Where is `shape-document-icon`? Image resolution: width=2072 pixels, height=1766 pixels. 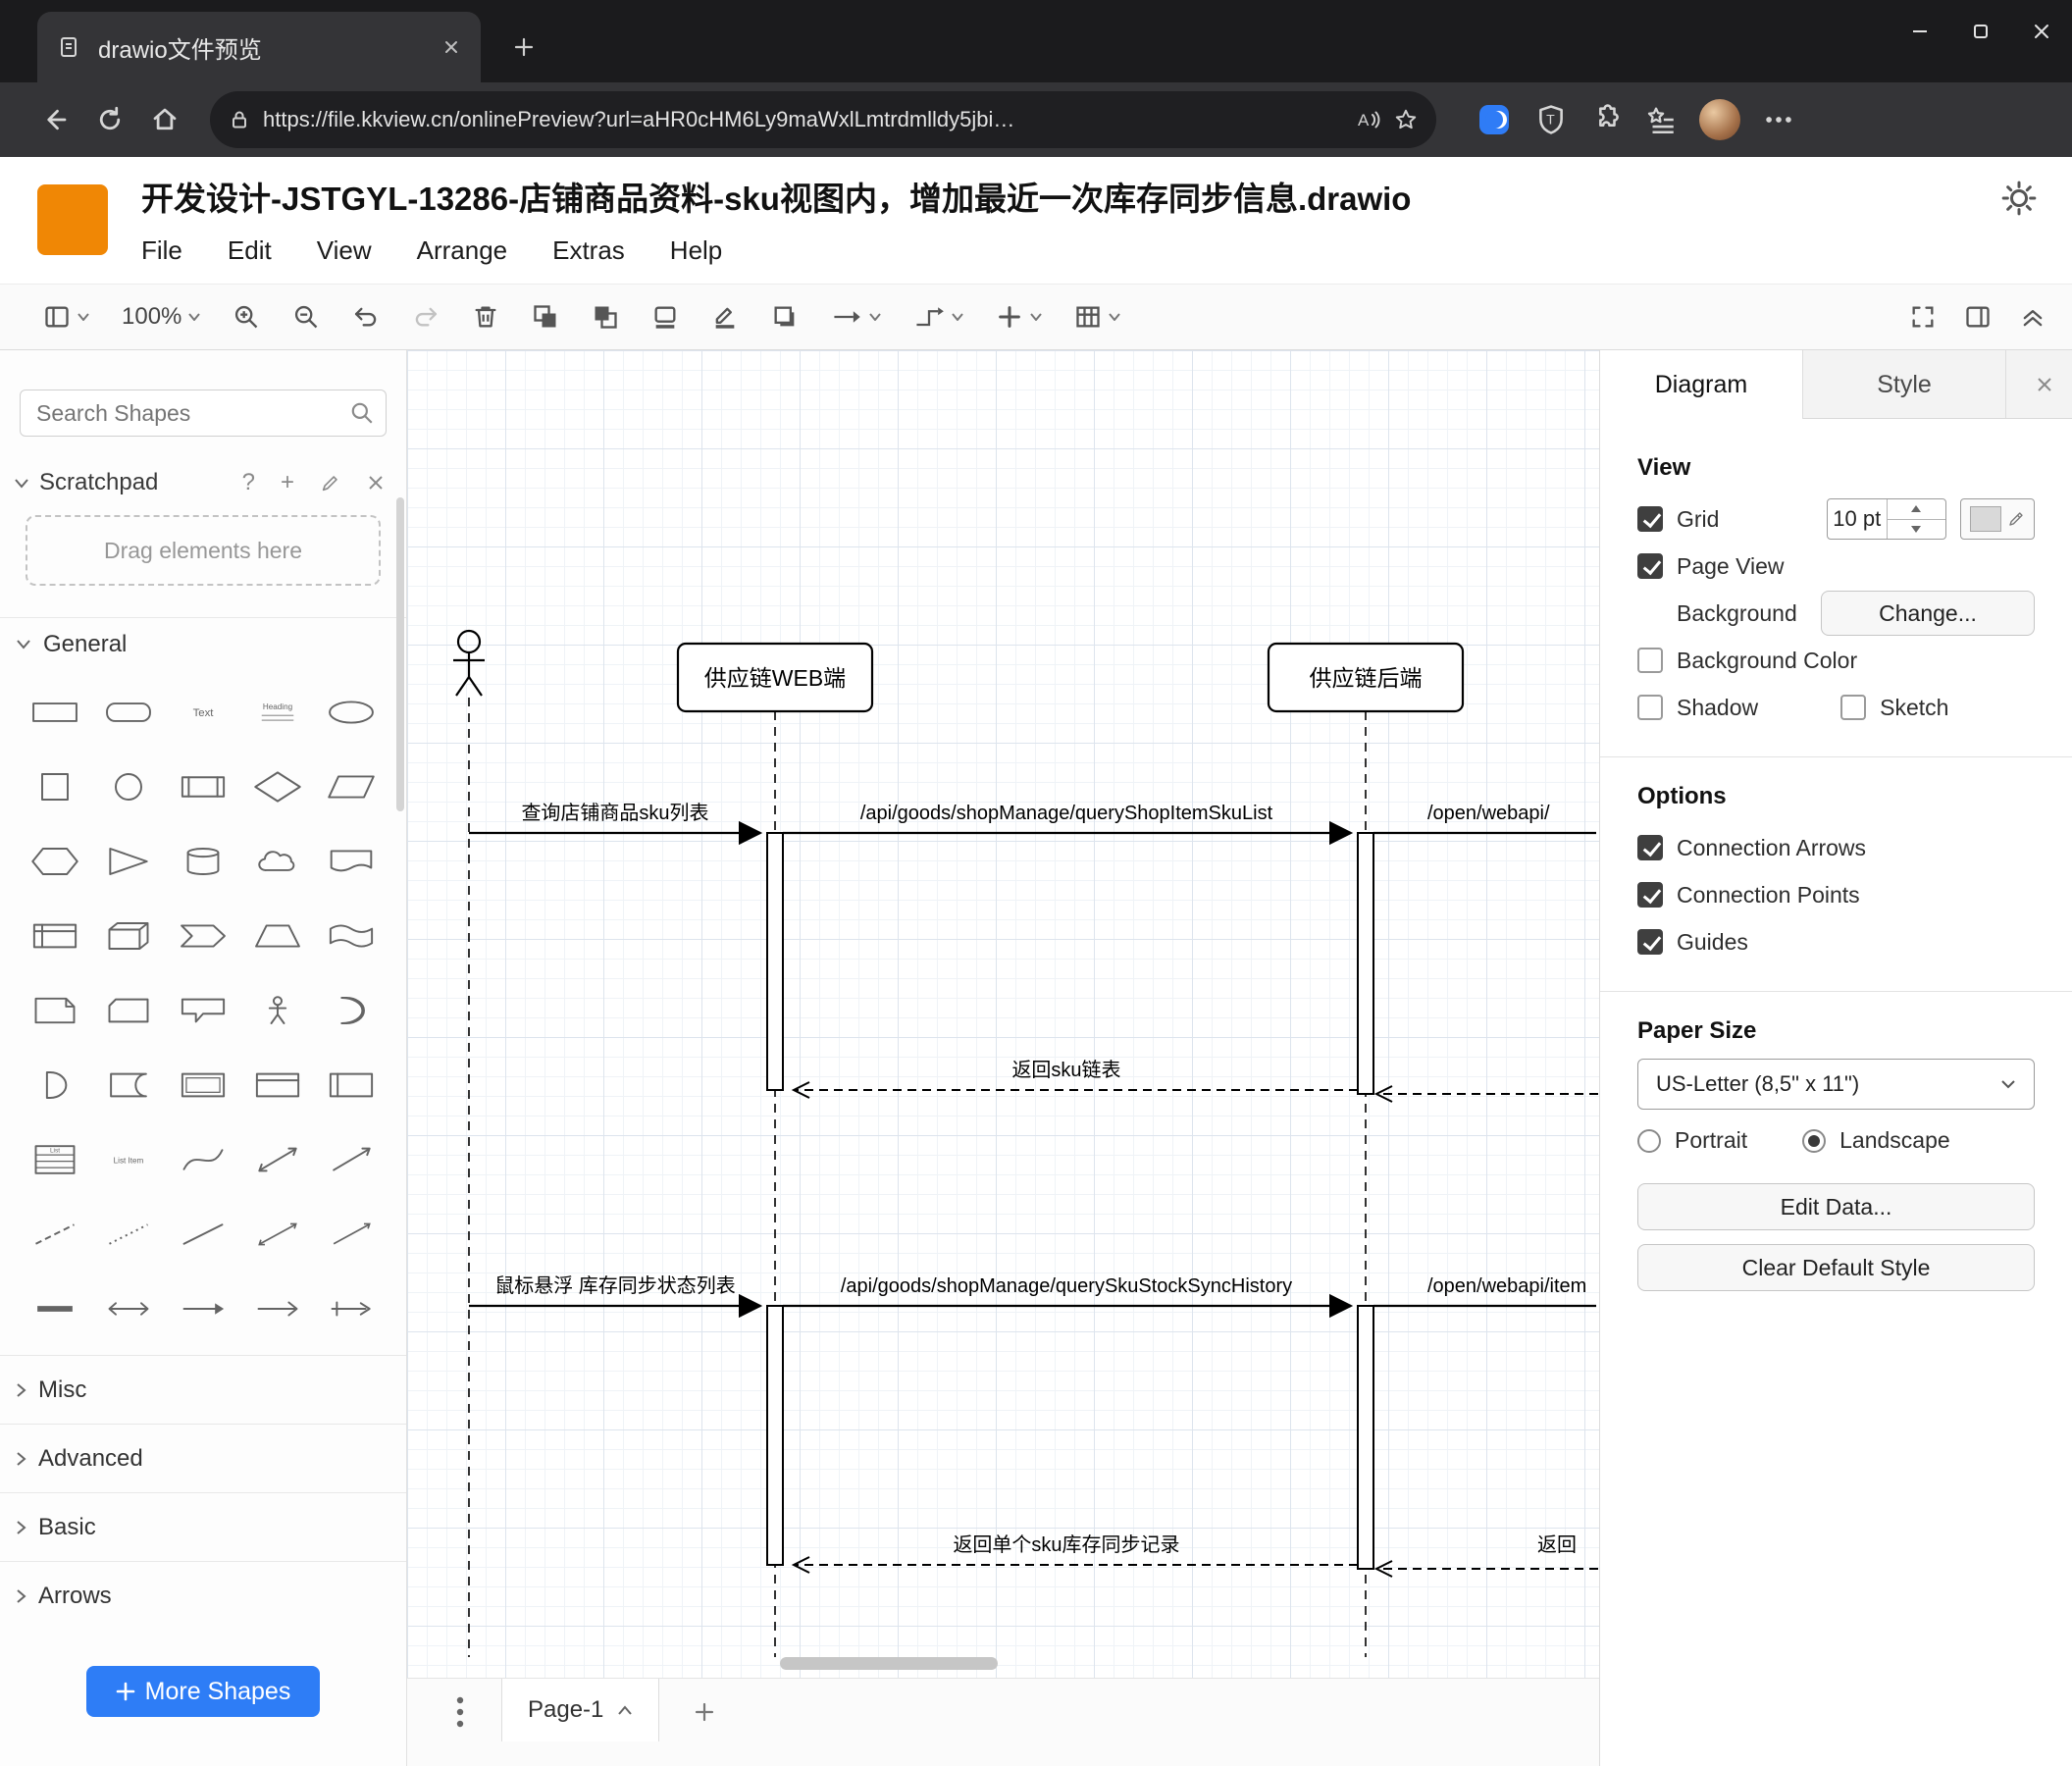 shape-document-icon is located at coordinates (351, 862).